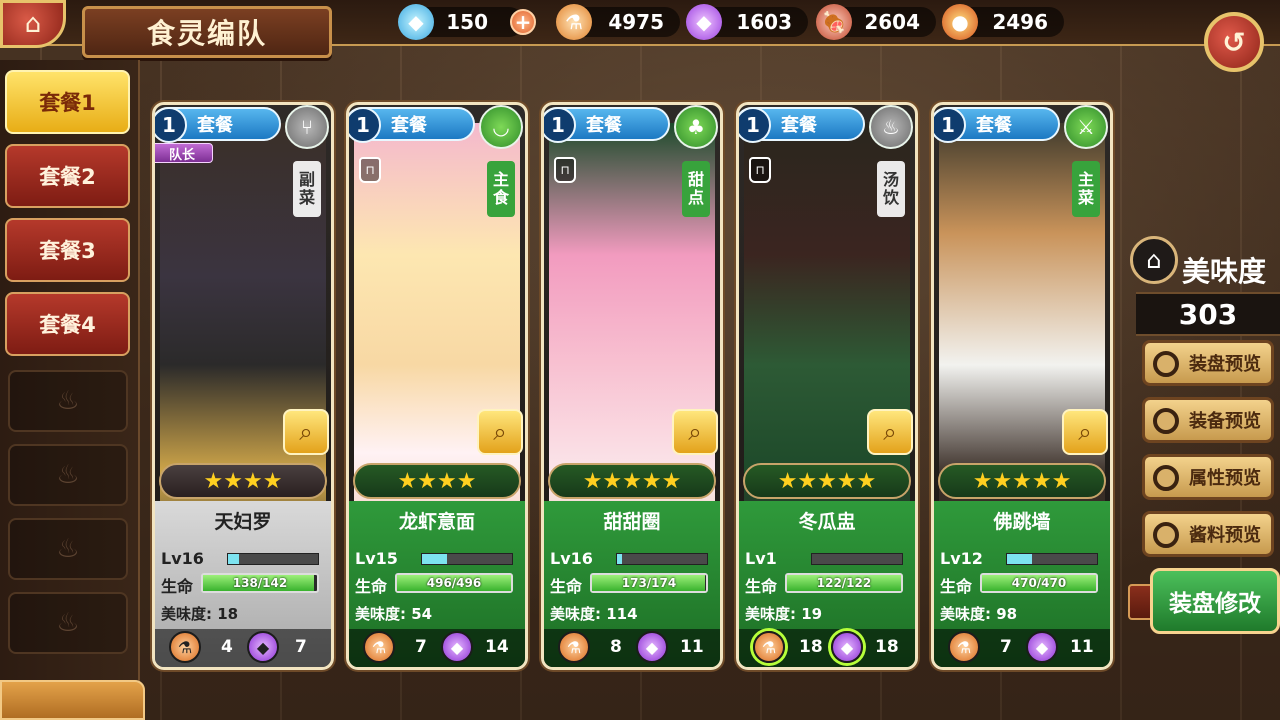  Describe the element at coordinates (1006, 647) in the screenshot. I see `potion-count: 7` at that location.